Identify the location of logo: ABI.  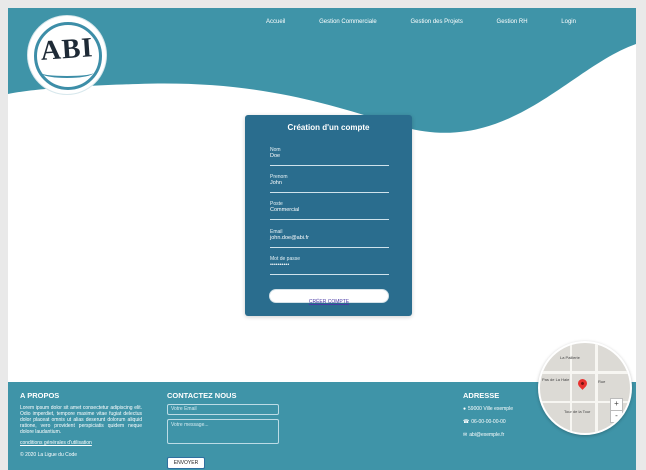
(67, 55).